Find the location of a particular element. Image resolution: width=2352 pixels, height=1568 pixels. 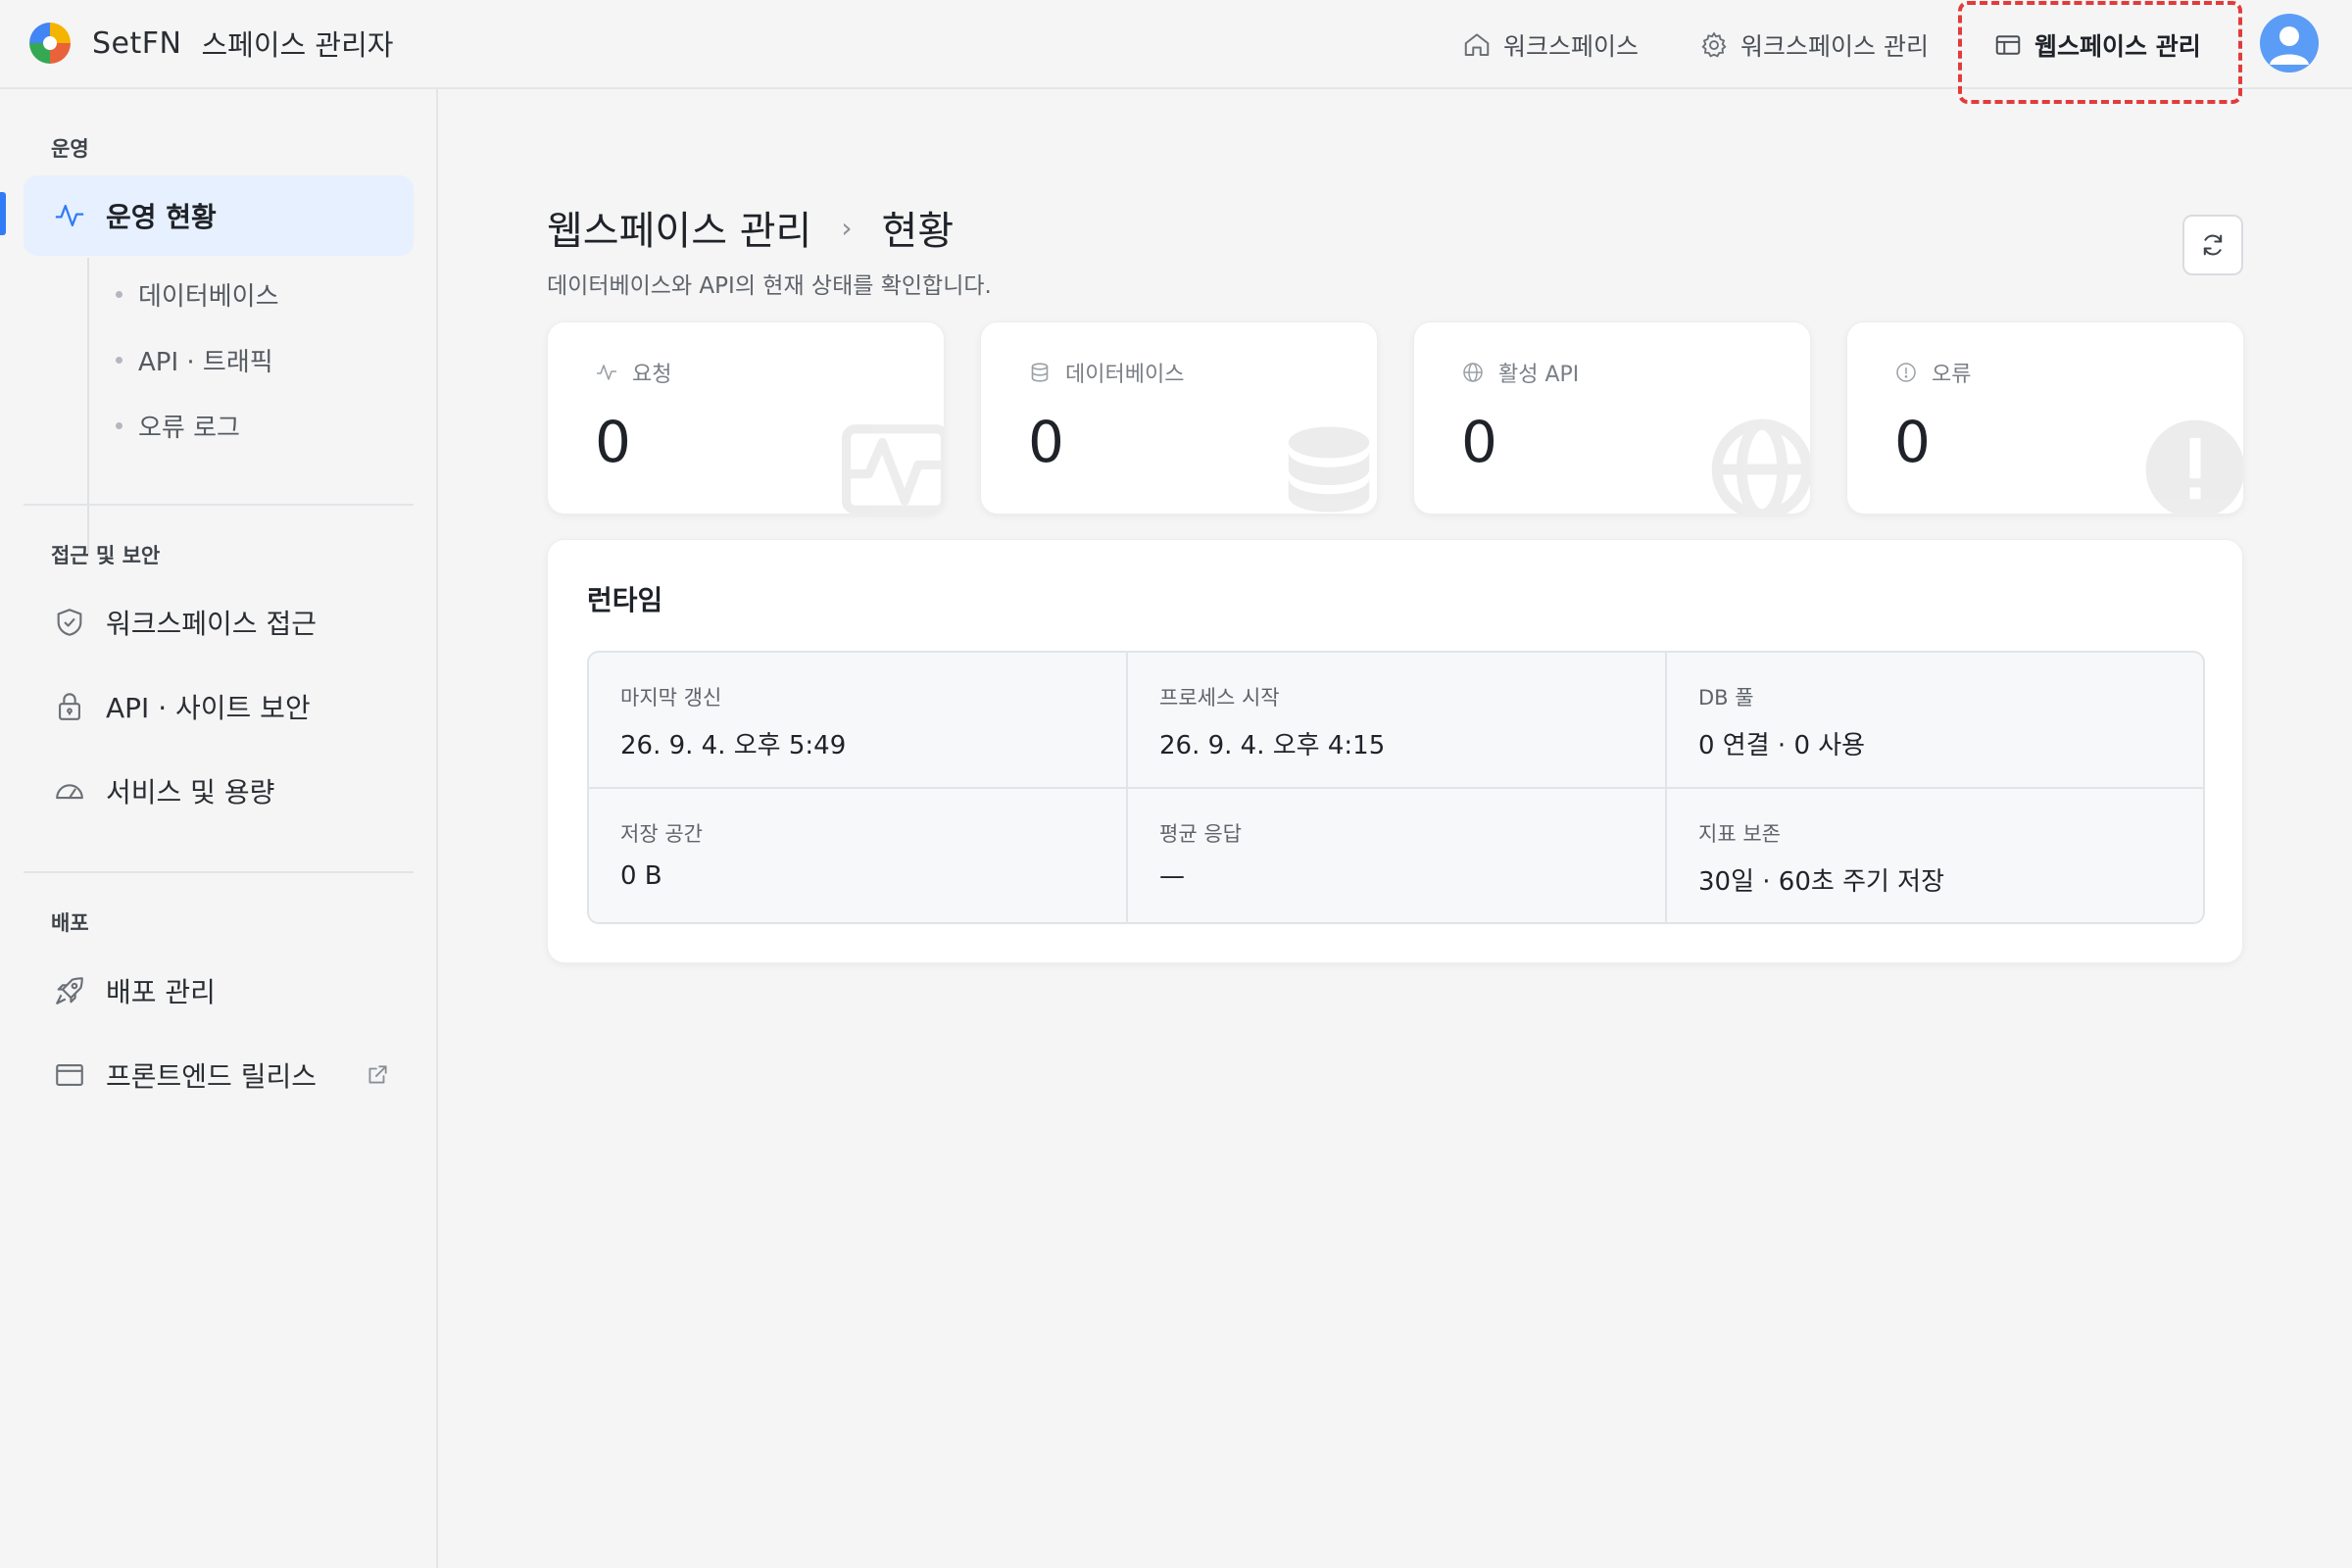

sidebar-subitem-label: 오류 로그 is located at coordinates (189, 428).